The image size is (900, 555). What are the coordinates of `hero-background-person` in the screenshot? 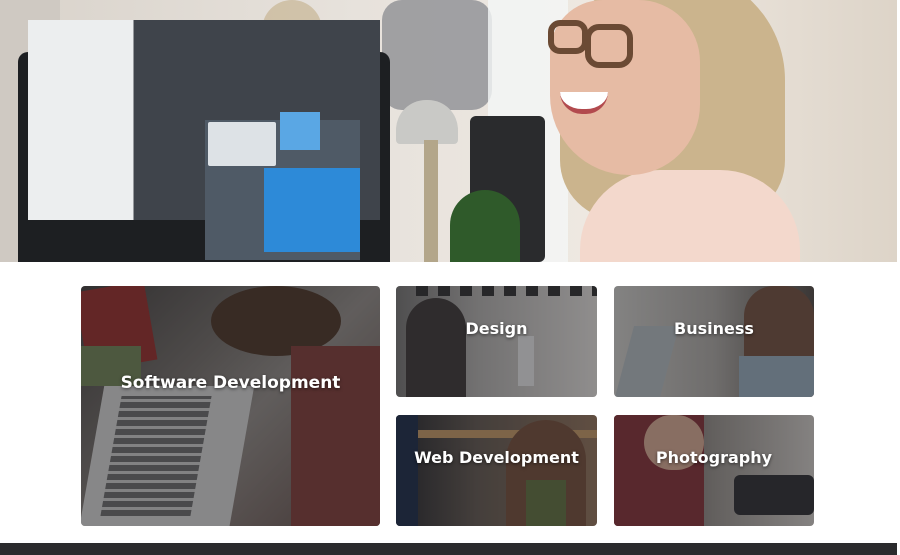 It's located at (437, 55).